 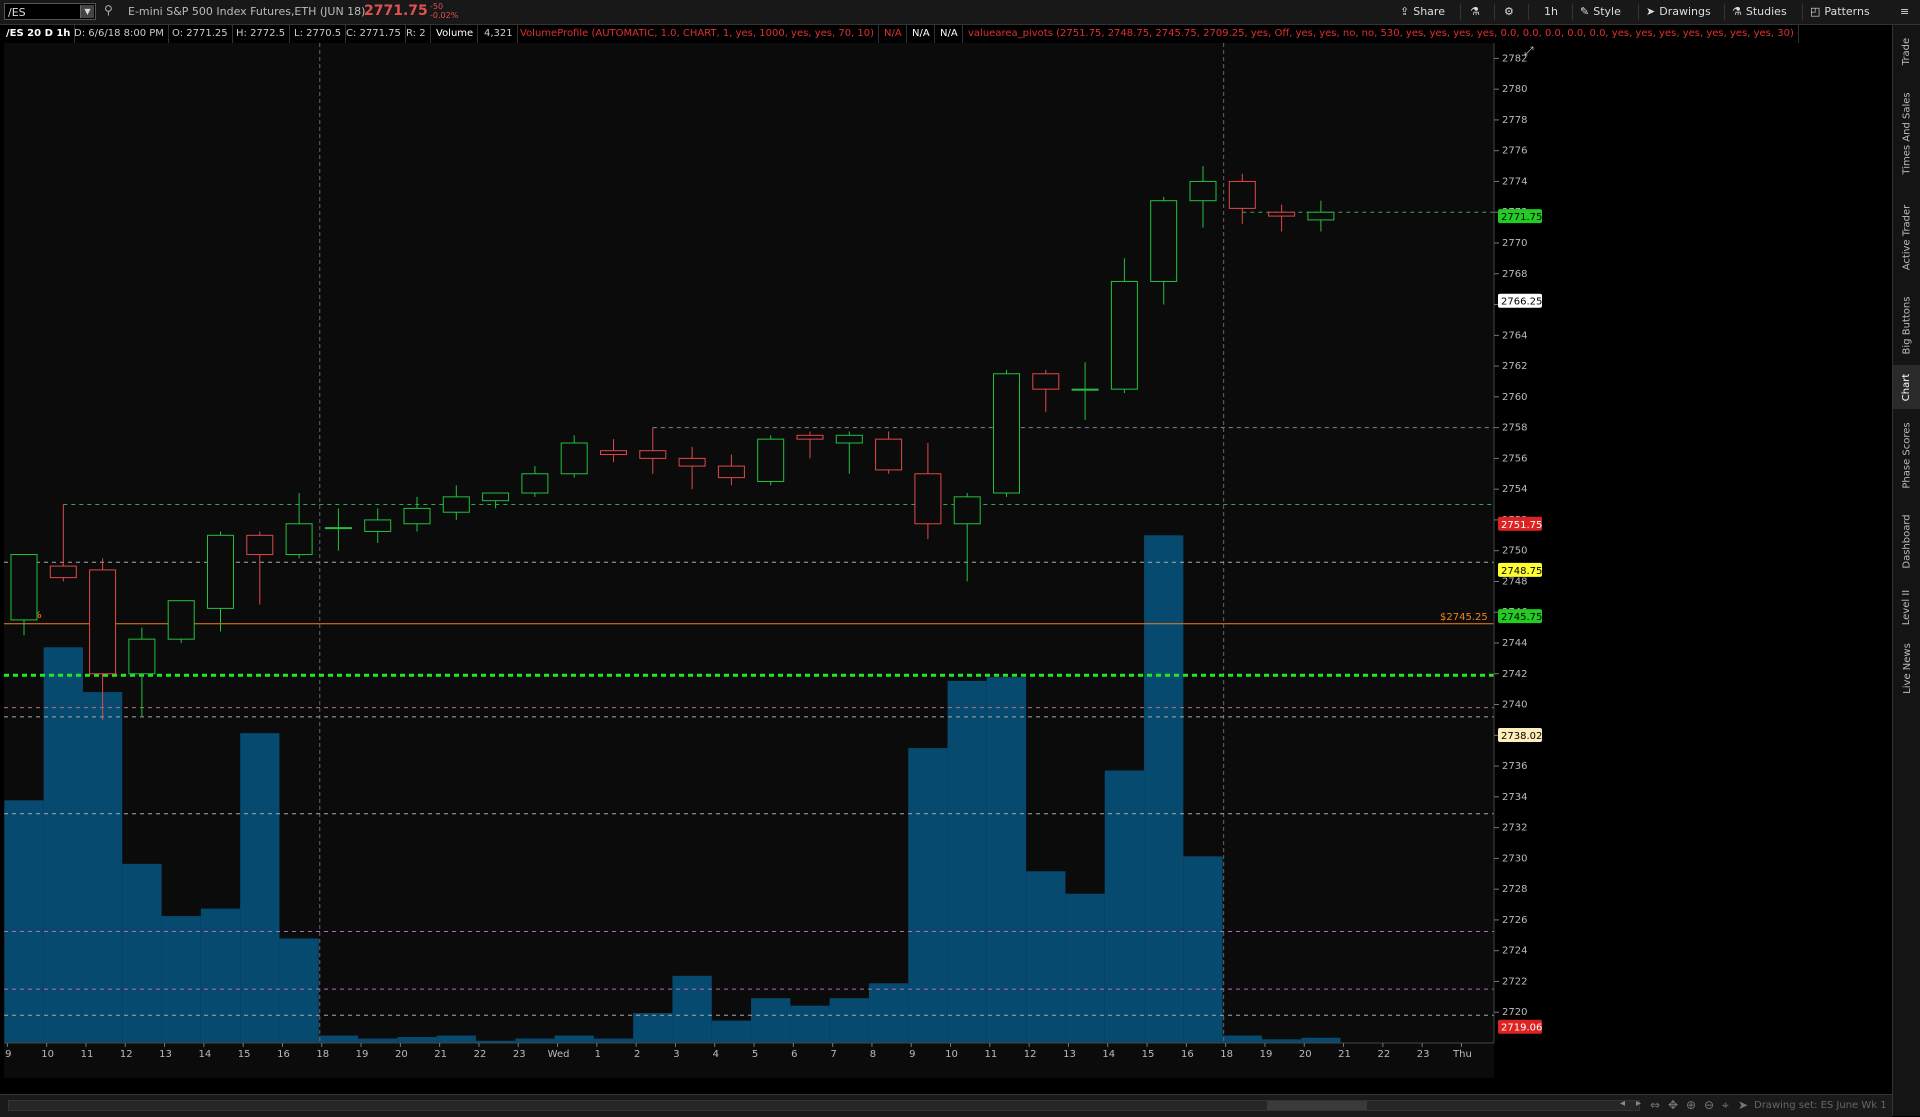 I want to click on scroll-left-icon: ◂, so click(x=1622, y=1103).